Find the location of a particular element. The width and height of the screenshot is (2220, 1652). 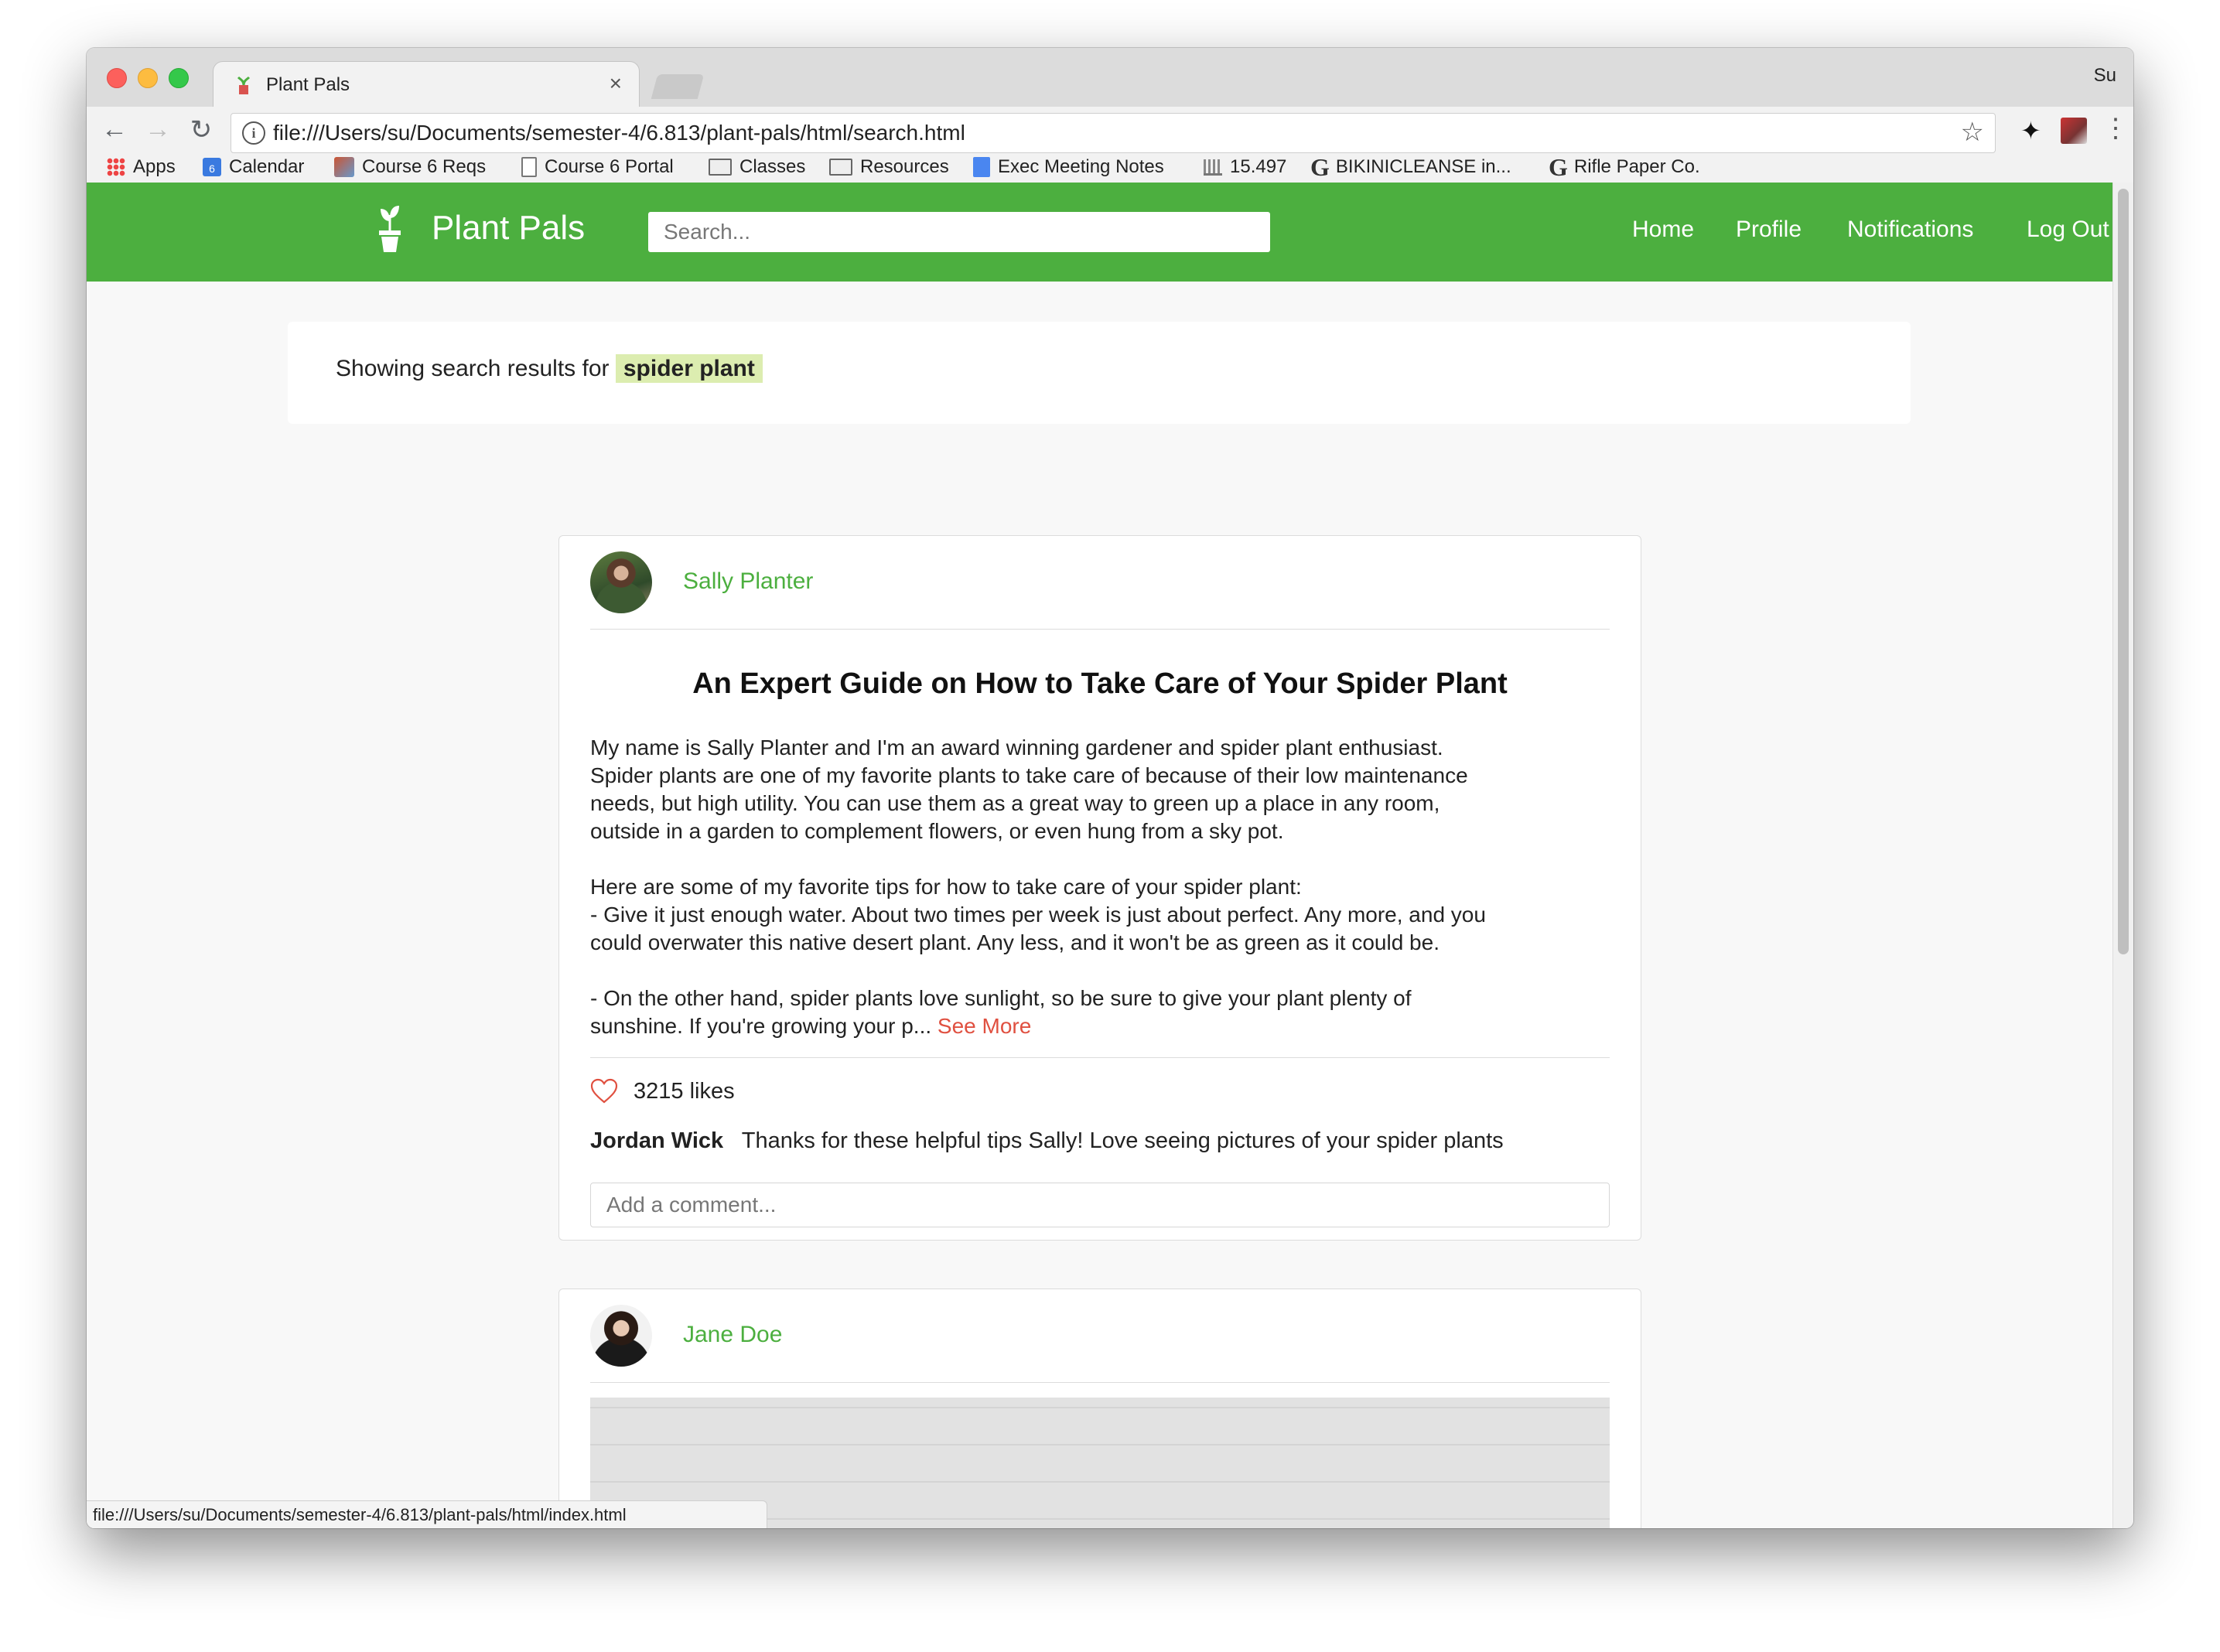

bookmark-resources: Resources is located at coordinates (889, 167).